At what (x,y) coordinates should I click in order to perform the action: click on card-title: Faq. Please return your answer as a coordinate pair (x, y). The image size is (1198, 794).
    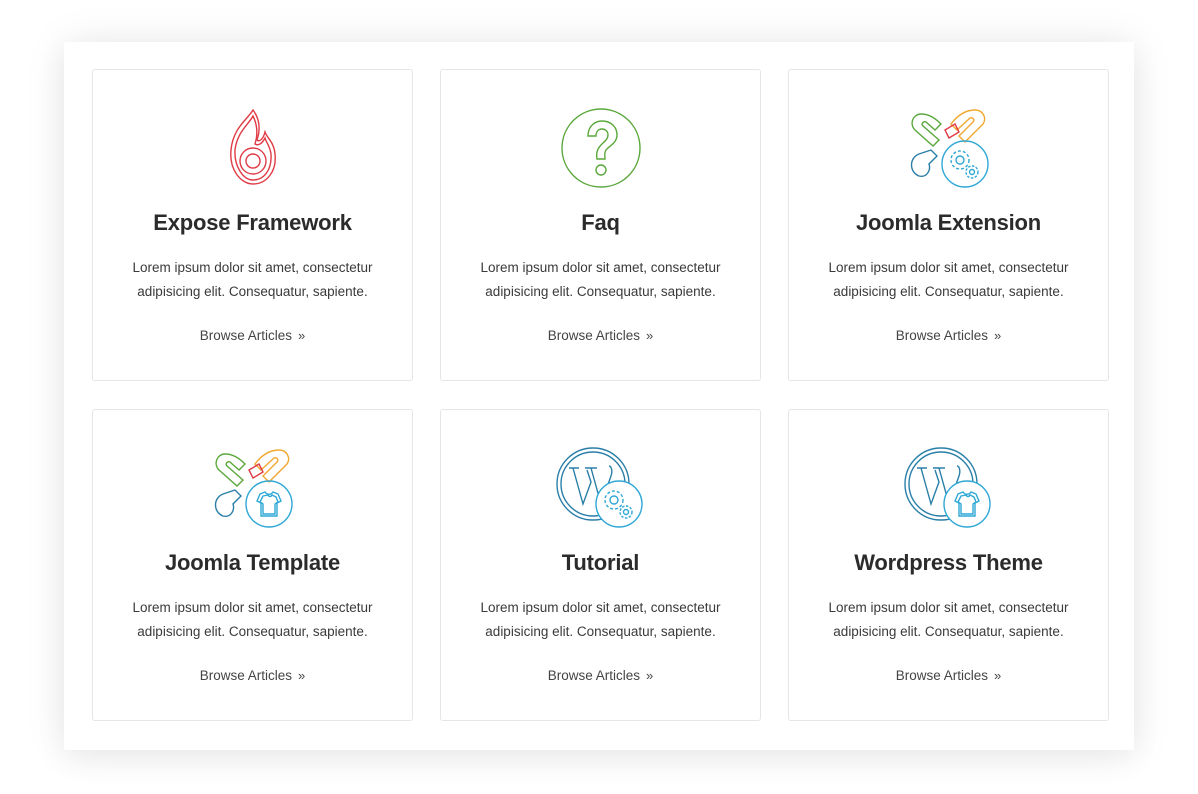
    Looking at the image, I should click on (600, 222).